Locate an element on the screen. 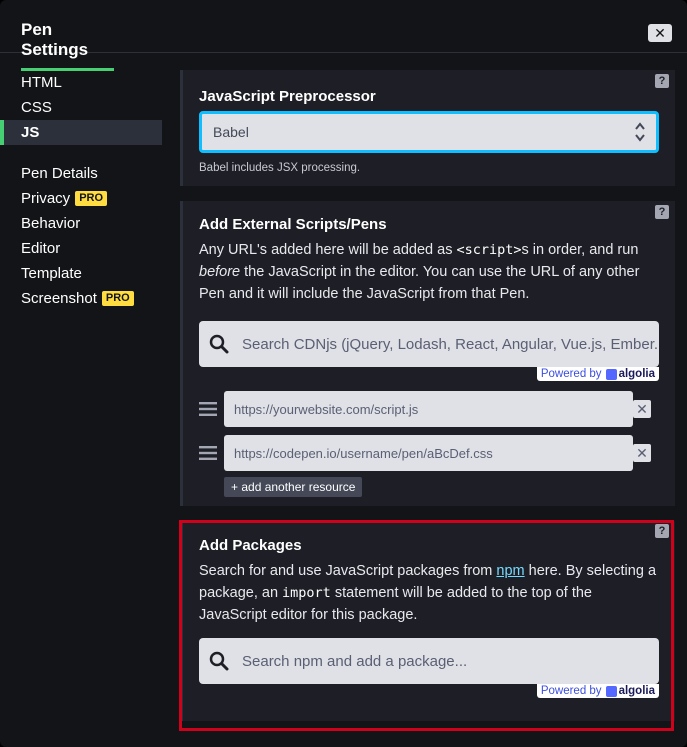 This screenshot has width=687, height=747. cdnjs-search is located at coordinates (429, 344).